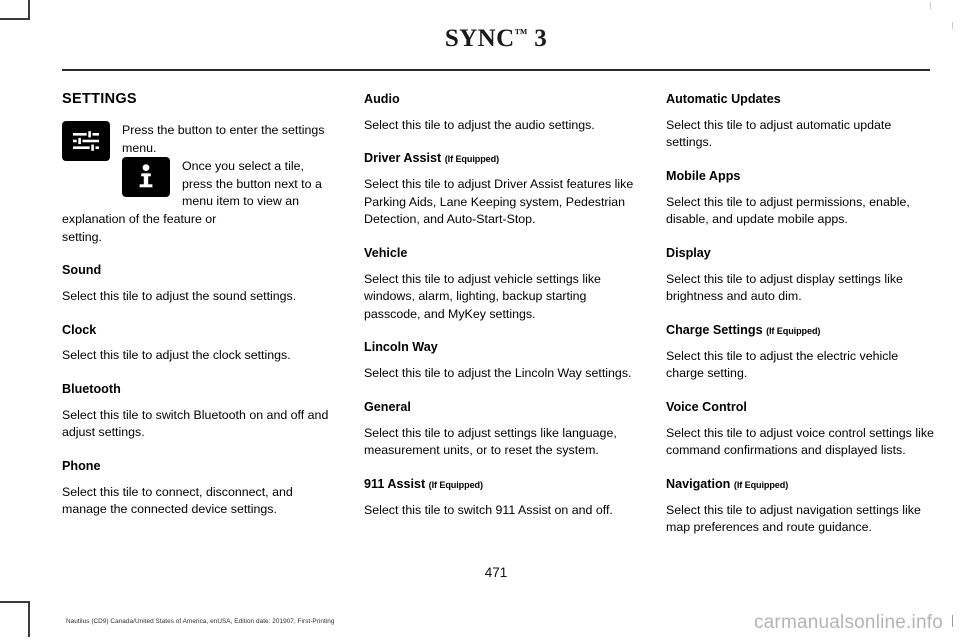 This screenshot has width=960, height=643. Describe the element at coordinates (403, 158) in the screenshot. I see `entry-title-text: Driver Assist` at that location.